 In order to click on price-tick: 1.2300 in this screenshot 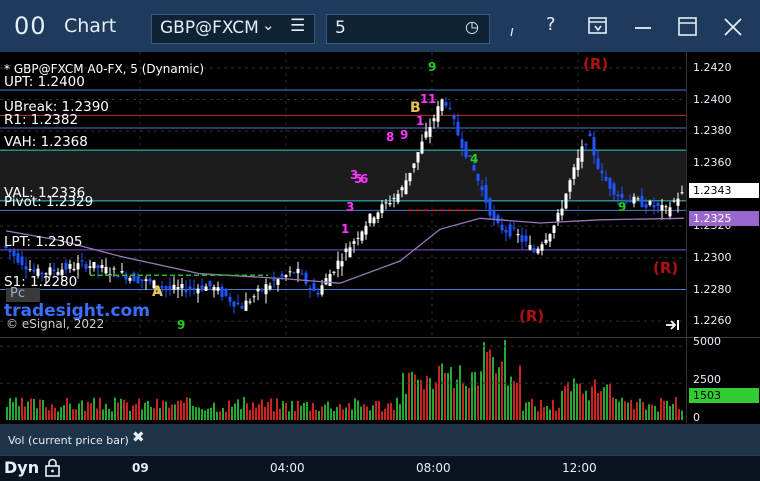, I will do `click(712, 257)`.